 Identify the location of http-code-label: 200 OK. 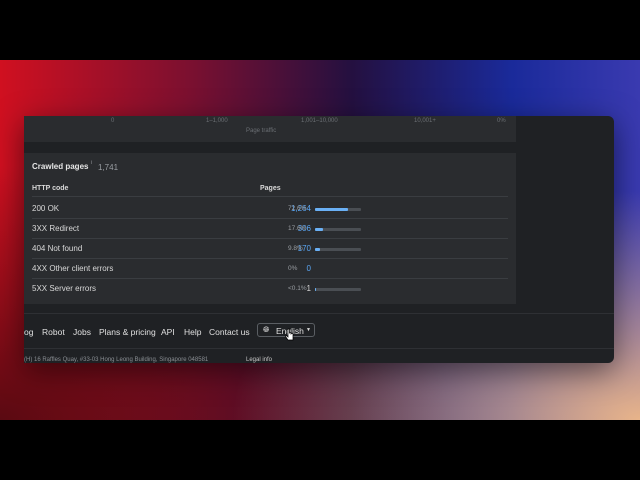
(46, 208).